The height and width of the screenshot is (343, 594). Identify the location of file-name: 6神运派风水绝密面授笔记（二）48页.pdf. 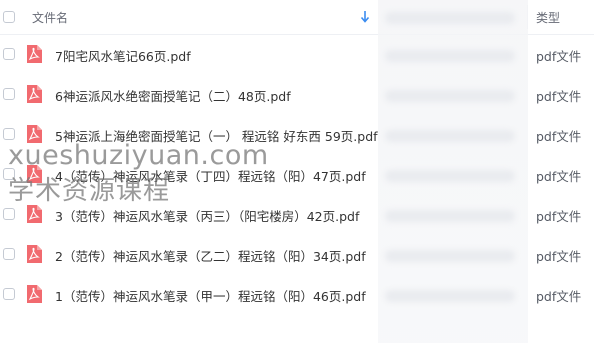
(173, 95).